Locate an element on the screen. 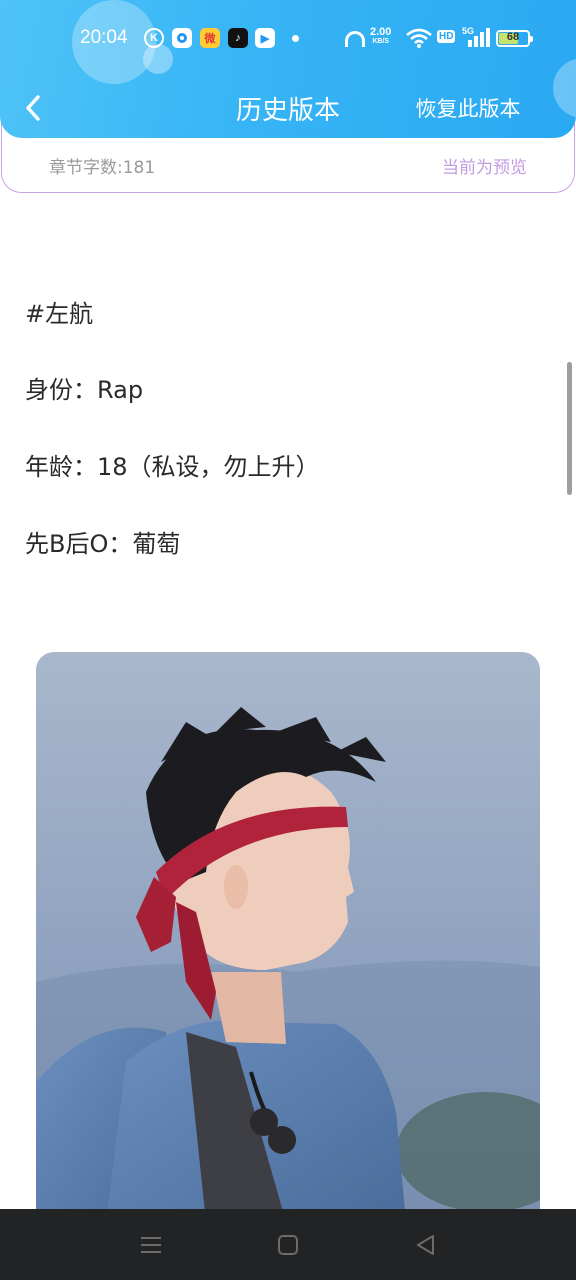 The image size is (576, 1280). signal-icon is located at coordinates (478, 37).